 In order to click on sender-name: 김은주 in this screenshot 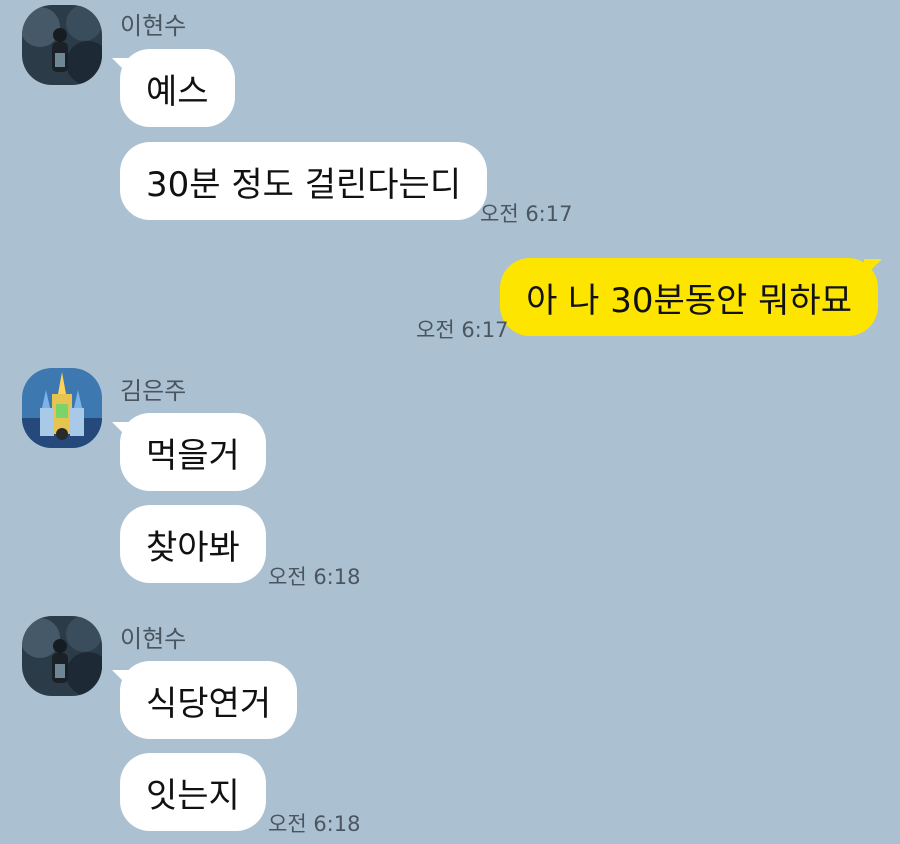, I will do `click(153, 391)`.